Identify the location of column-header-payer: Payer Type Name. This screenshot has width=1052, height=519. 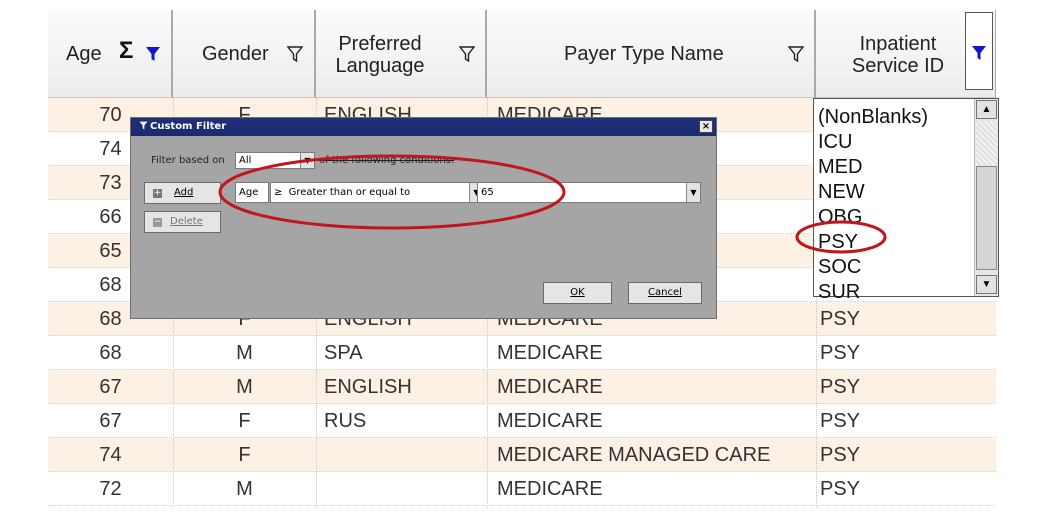
(651, 54).